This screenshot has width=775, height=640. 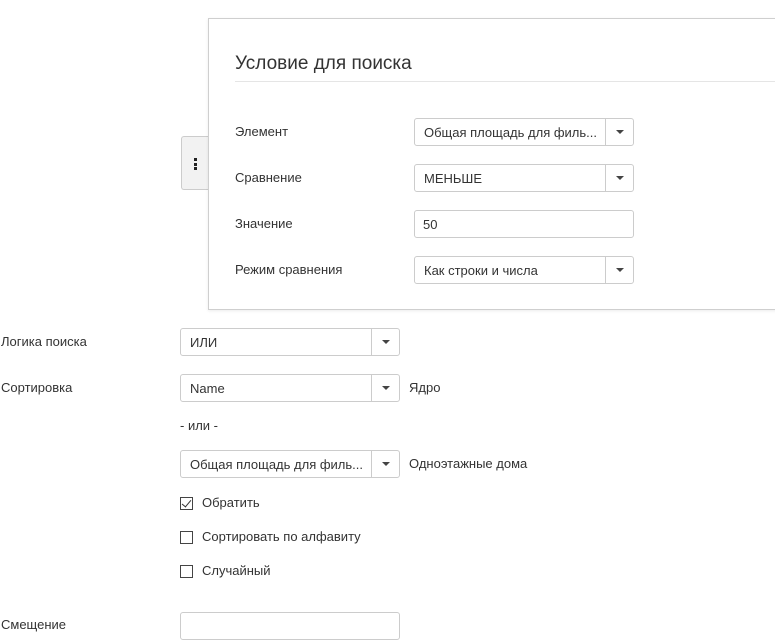 I want to click on reverse-checkbox, so click(x=186, y=503).